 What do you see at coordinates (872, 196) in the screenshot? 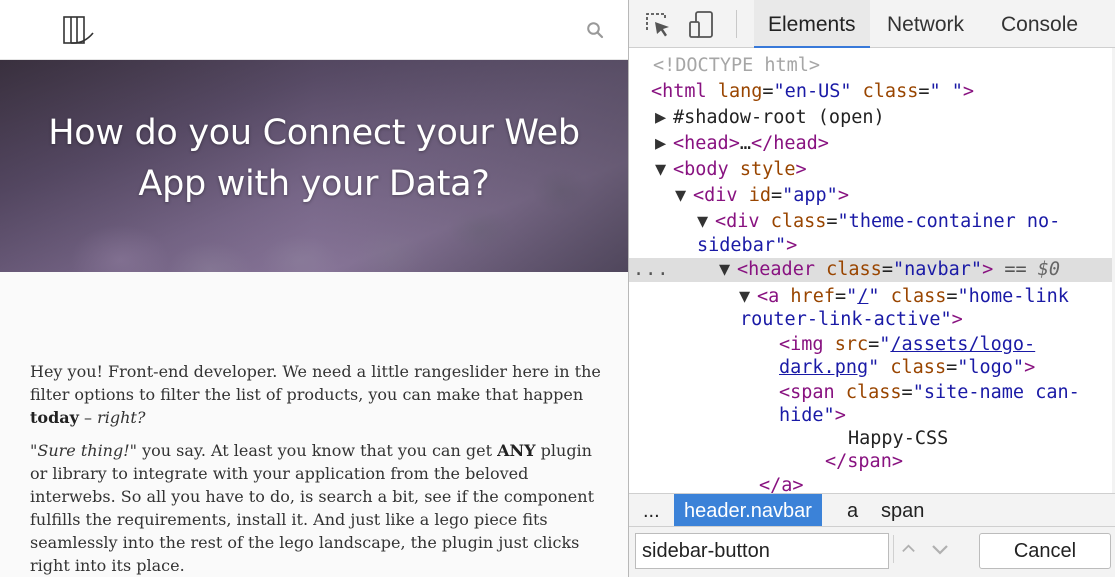
I see `dom-line-div-app: ▼ <div id="app">` at bounding box center [872, 196].